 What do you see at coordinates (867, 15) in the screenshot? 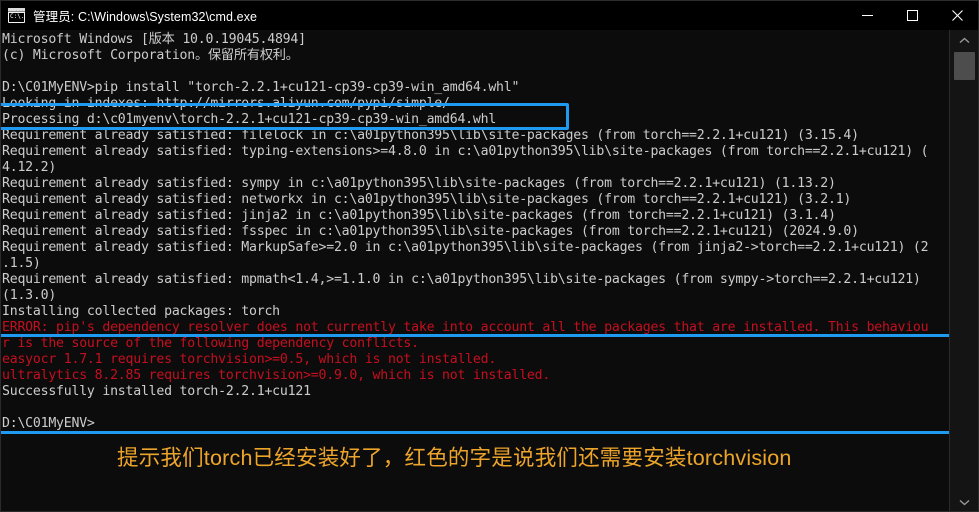
I see `minimize-button` at bounding box center [867, 15].